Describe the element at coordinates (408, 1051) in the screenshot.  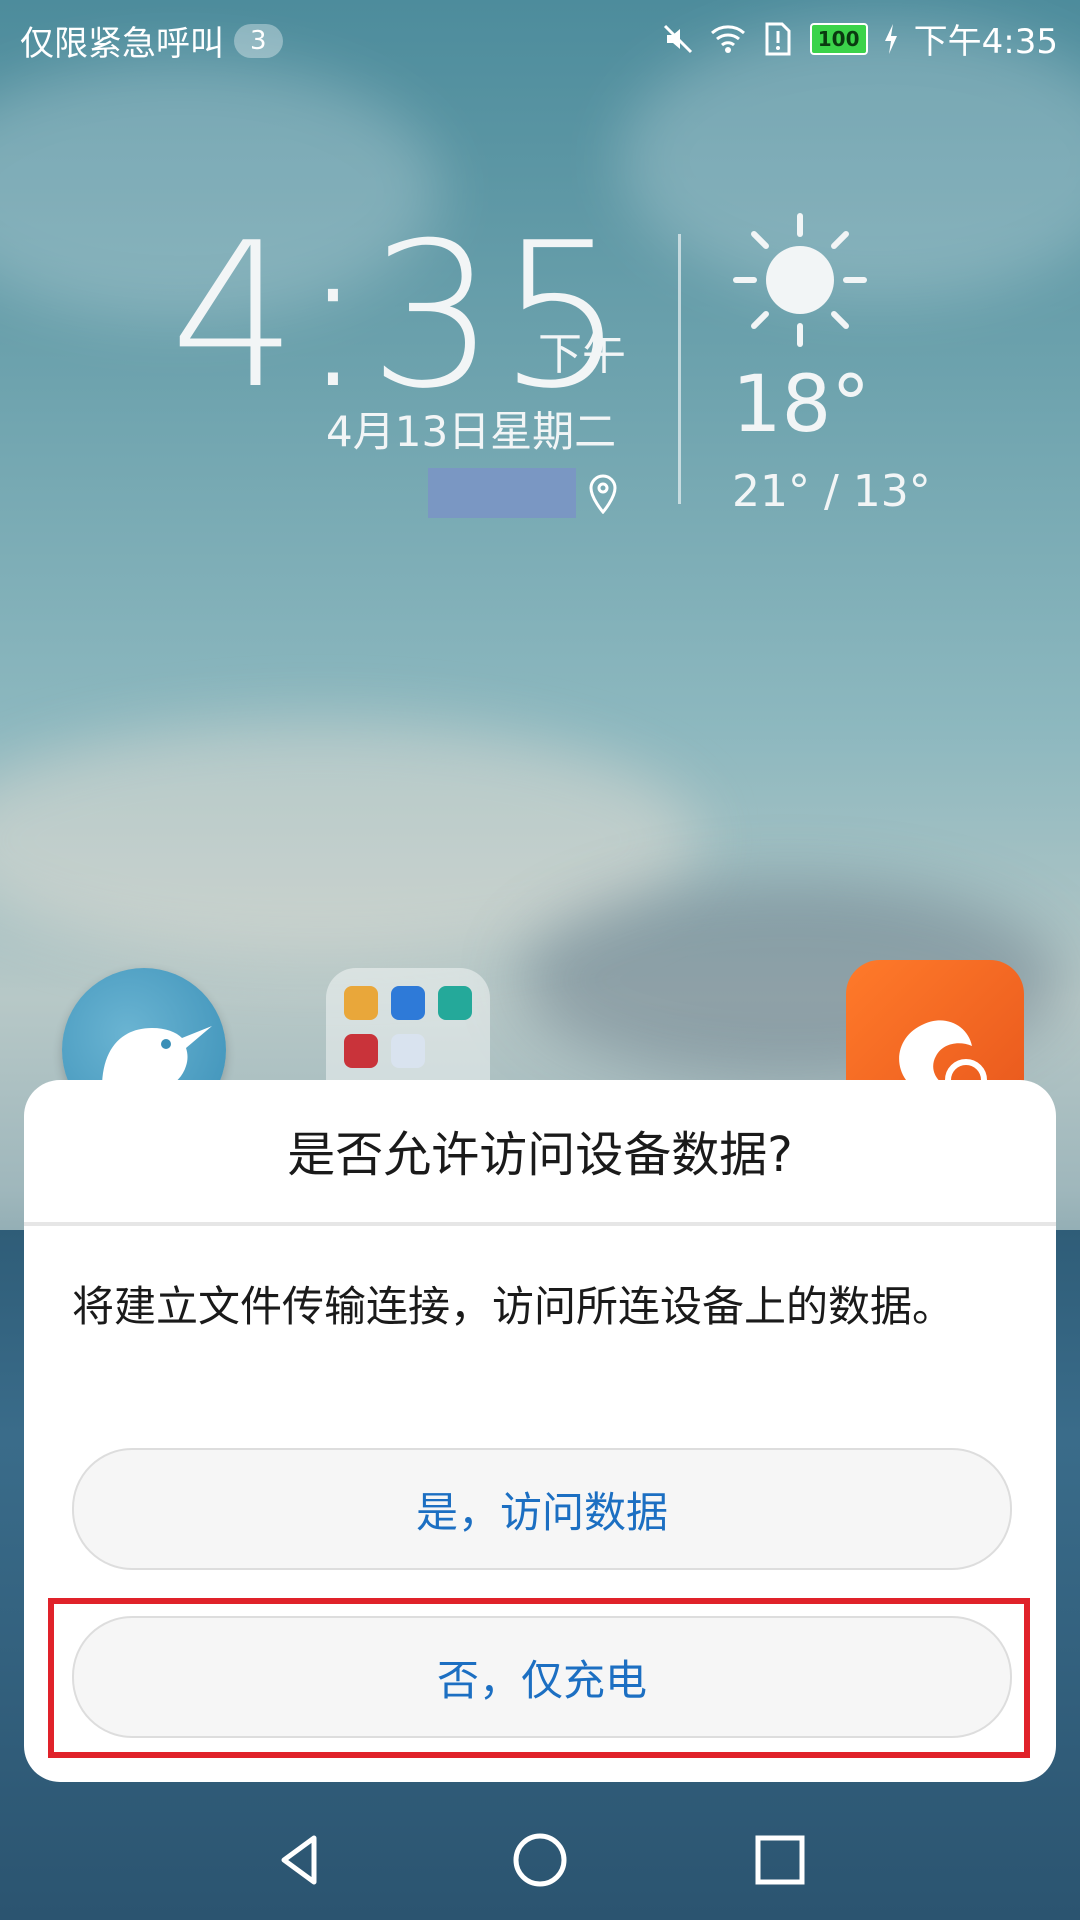
I see `folder-app-gallery-icon` at that location.